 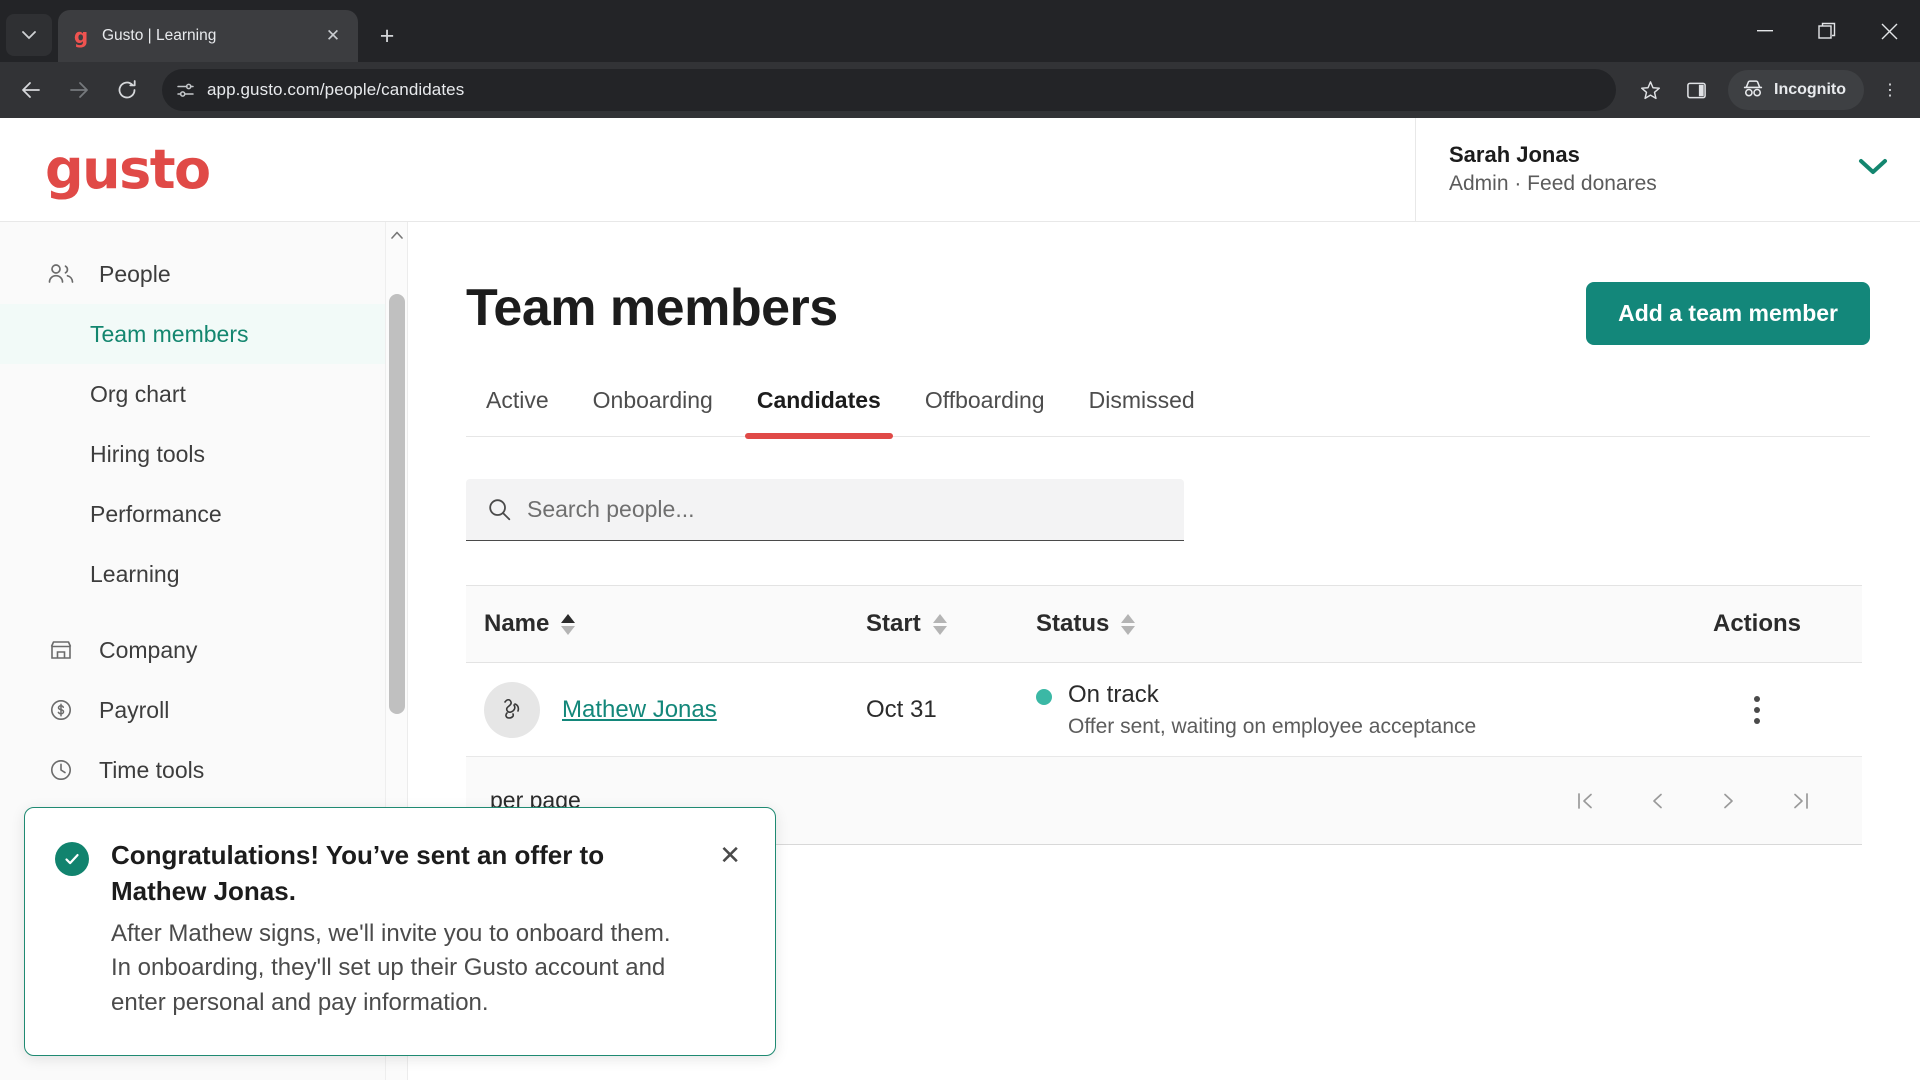 What do you see at coordinates (1073, 623) in the screenshot?
I see `column-label: Status` at bounding box center [1073, 623].